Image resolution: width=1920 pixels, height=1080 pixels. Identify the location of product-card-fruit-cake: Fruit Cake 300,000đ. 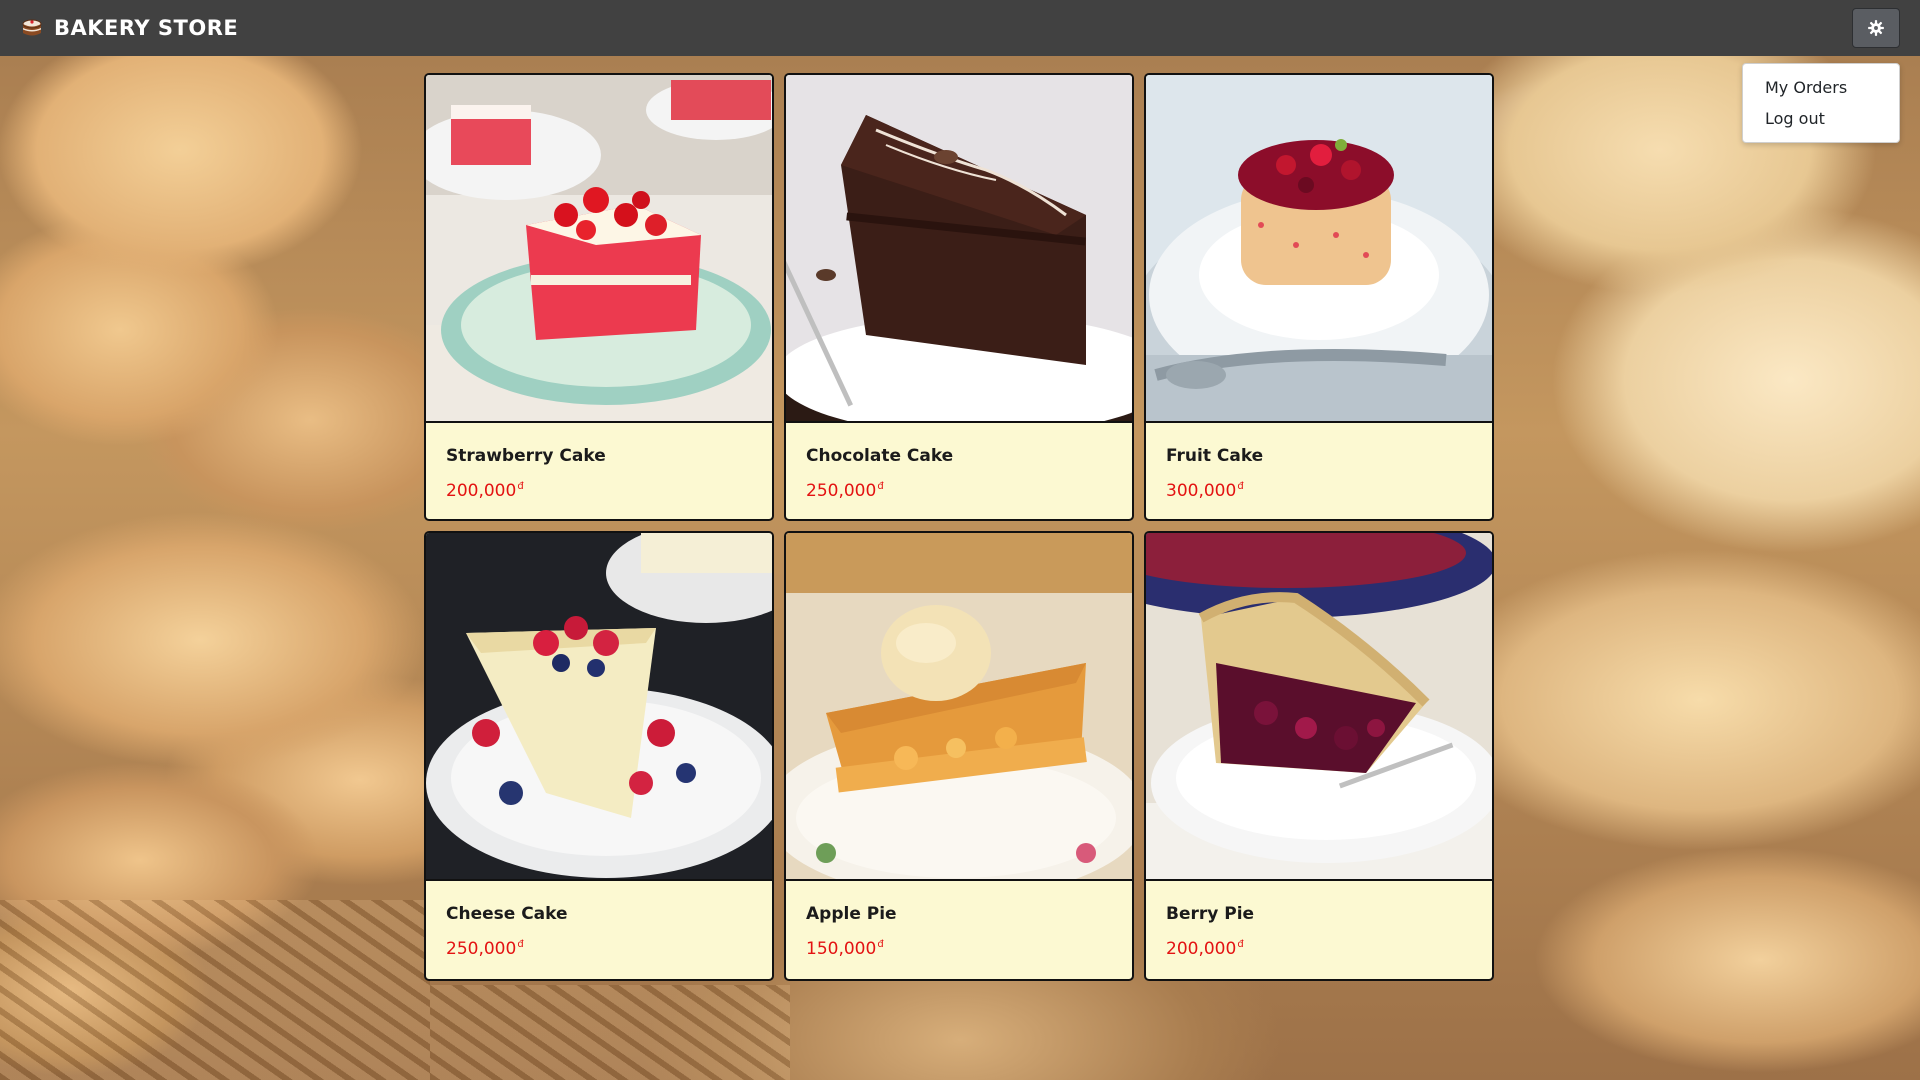
(1319, 297).